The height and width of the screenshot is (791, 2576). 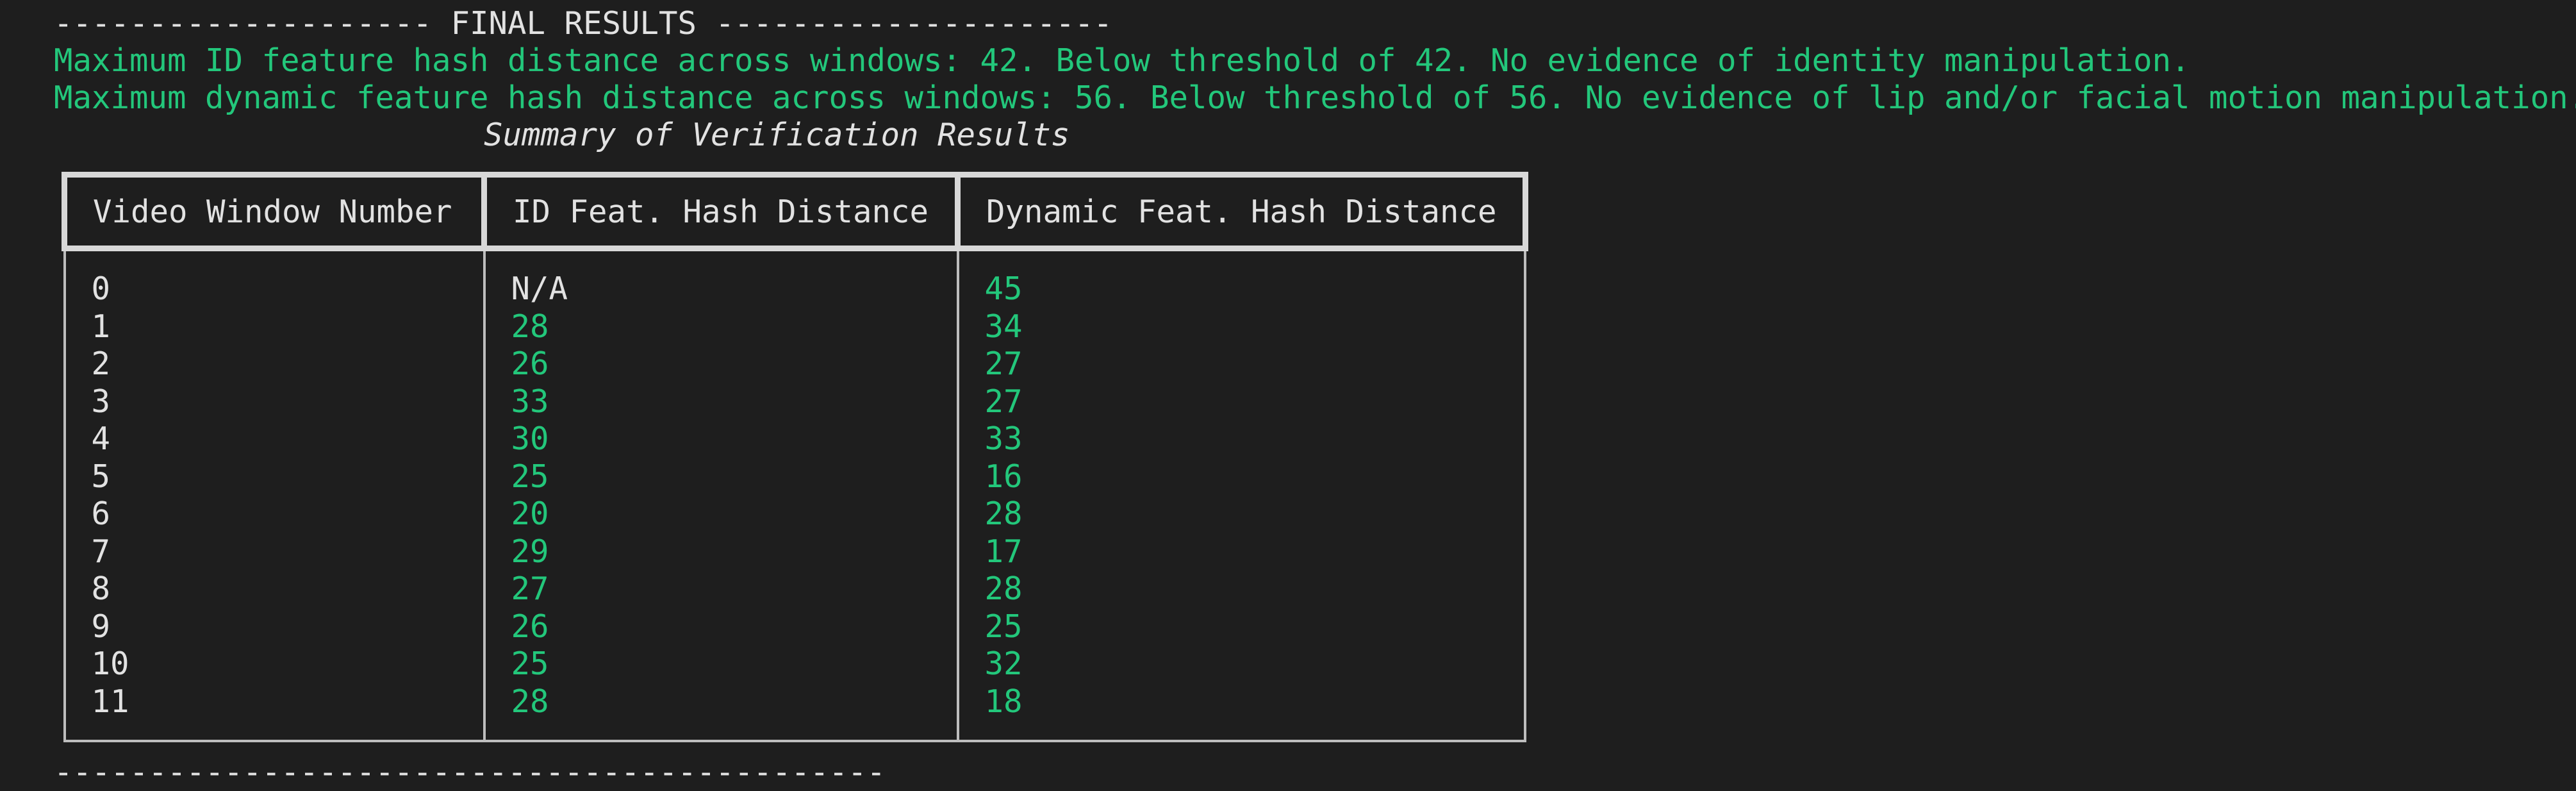 I want to click on cell-dynamic-hash-distance: 33, so click(x=1241, y=439).